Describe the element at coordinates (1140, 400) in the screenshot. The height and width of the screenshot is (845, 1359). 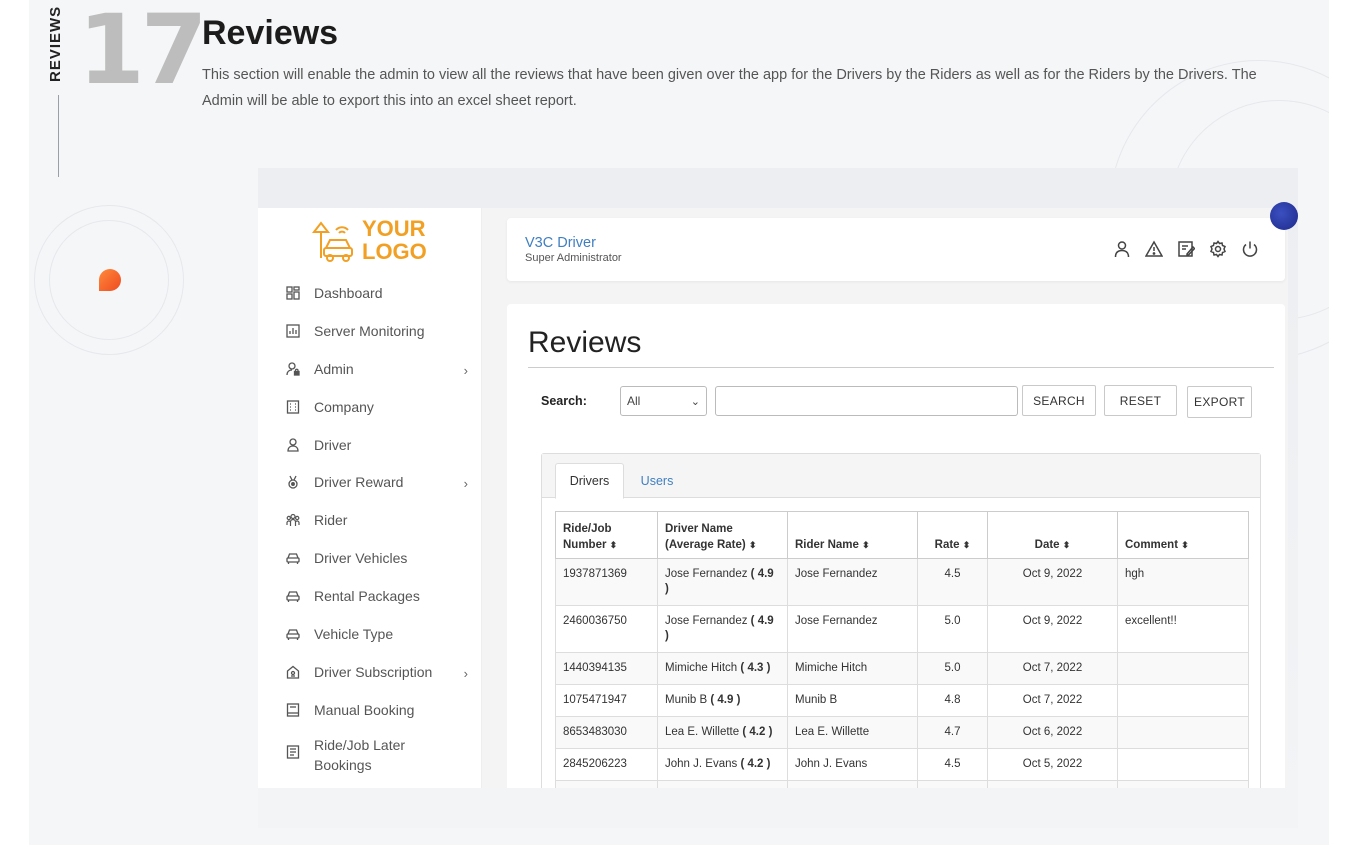
I see `reset-button: RESET` at that location.